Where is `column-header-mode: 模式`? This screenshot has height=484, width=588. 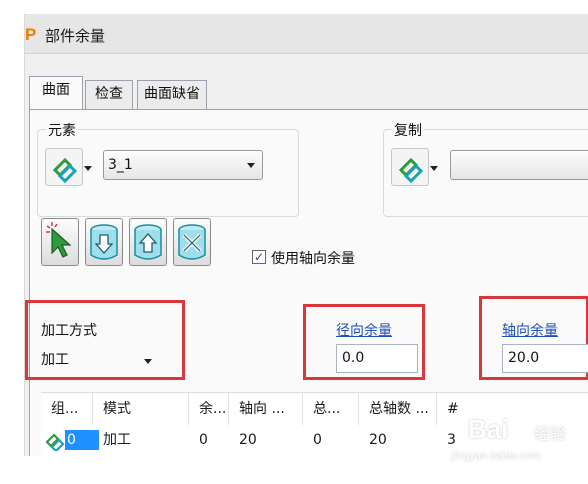
column-header-mode: 模式 is located at coordinates (141, 409).